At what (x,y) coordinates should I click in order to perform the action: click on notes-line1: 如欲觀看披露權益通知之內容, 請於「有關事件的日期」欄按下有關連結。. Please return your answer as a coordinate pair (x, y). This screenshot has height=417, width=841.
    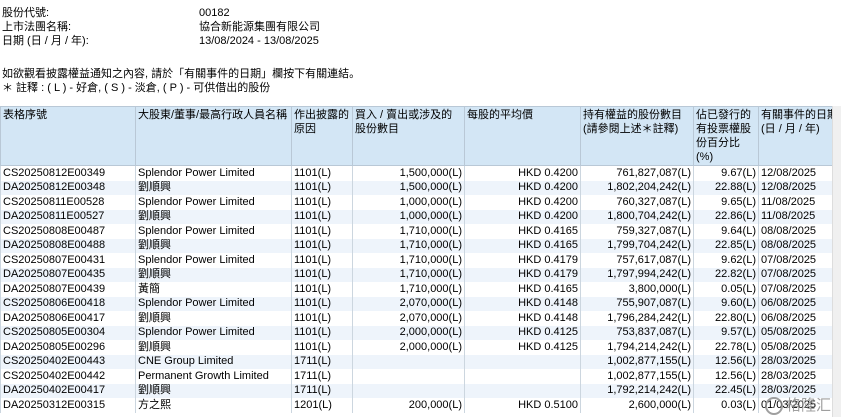
    Looking at the image, I should click on (181, 74).